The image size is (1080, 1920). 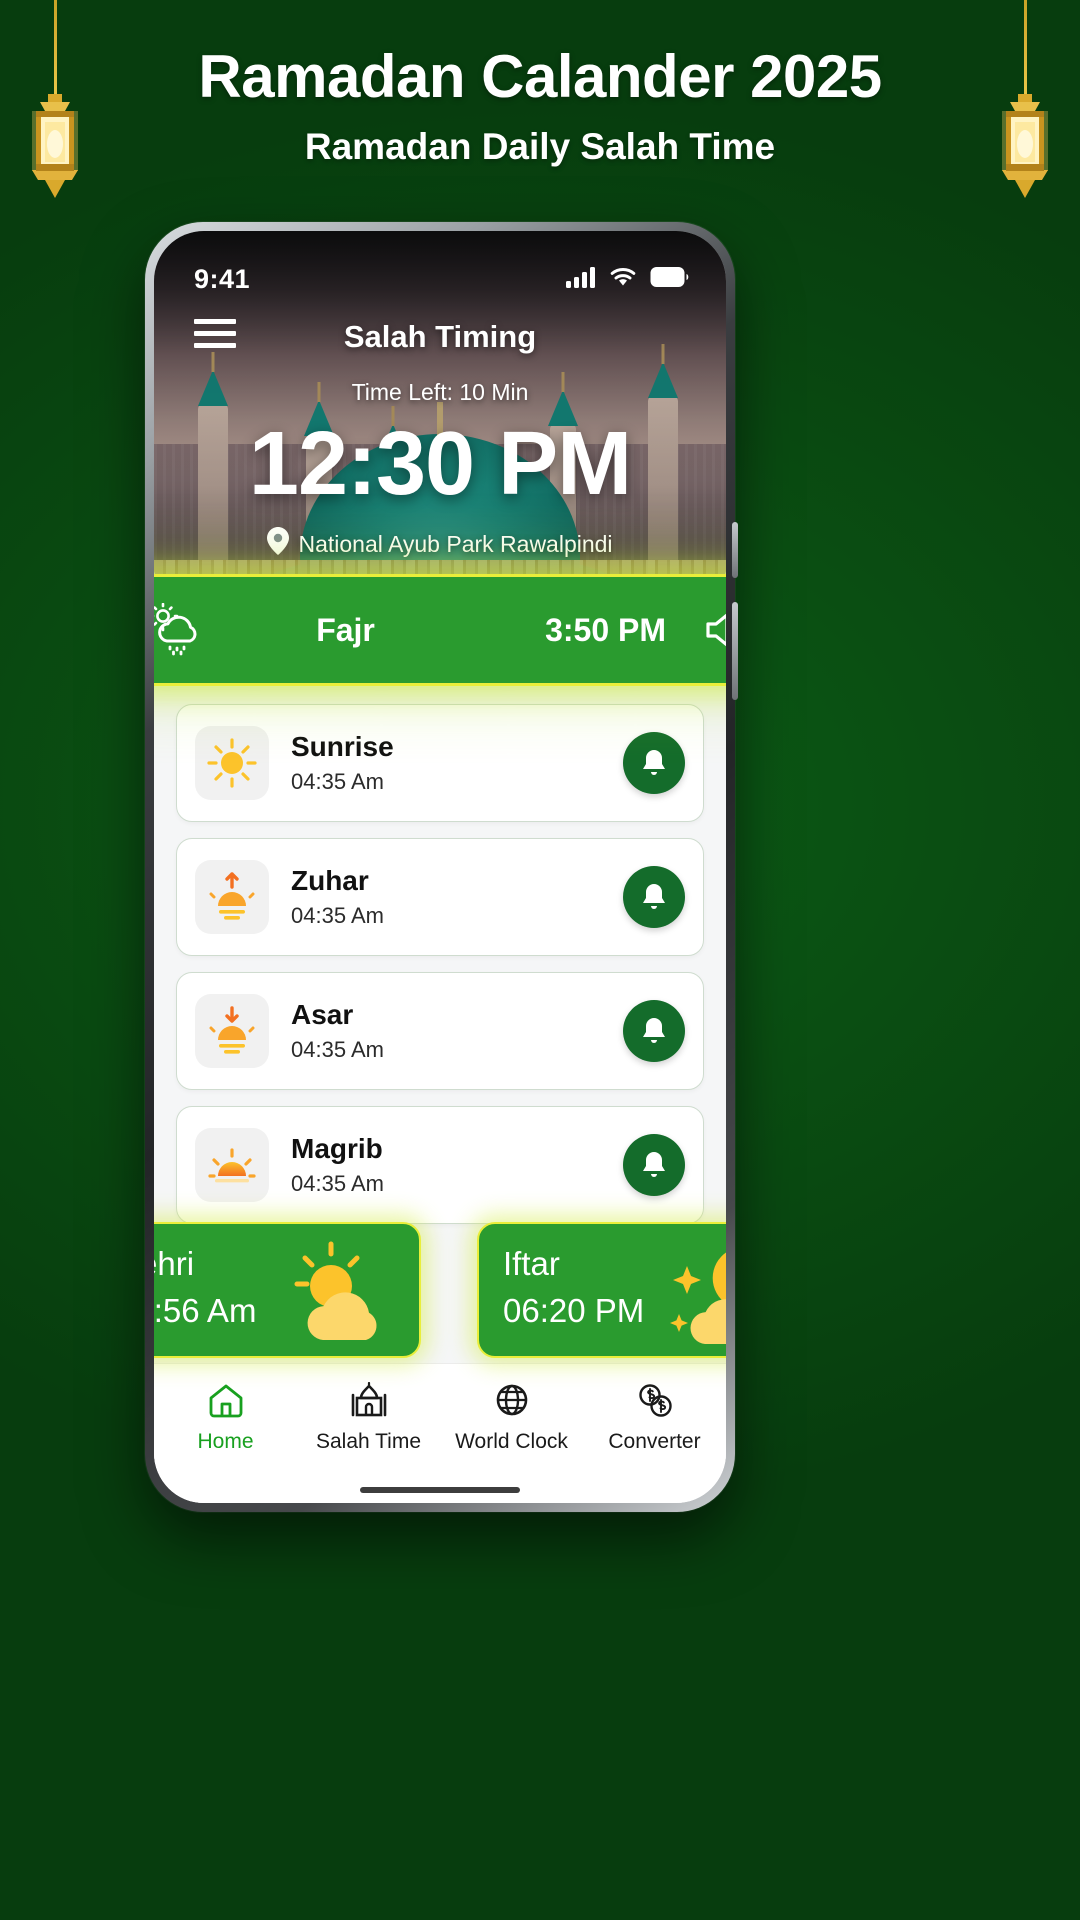 What do you see at coordinates (440, 464) in the screenshot?
I see `current-time: 12:30 PM` at bounding box center [440, 464].